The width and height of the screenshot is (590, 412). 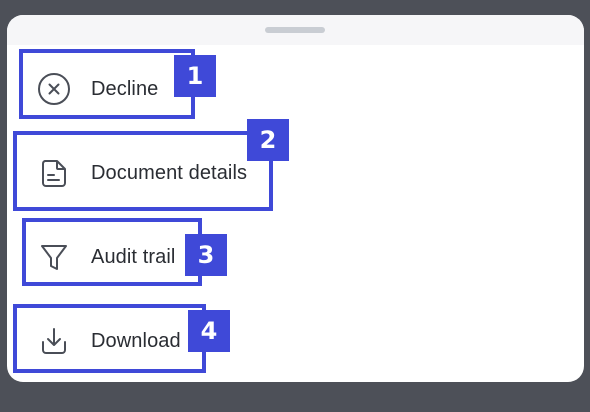 I want to click on menu-item-label: Download, so click(x=136, y=340).